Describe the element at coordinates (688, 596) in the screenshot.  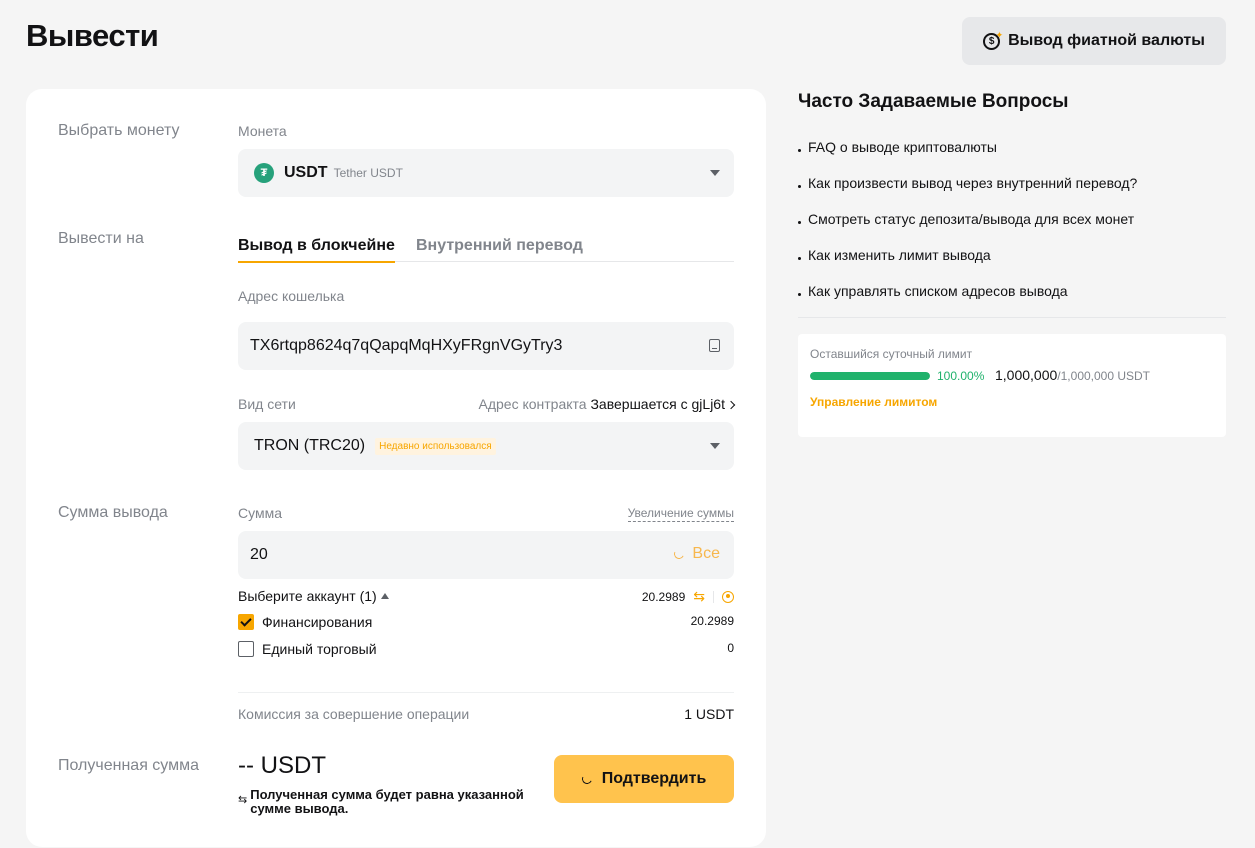
I see `account-total: 20.2989 ⇆` at that location.